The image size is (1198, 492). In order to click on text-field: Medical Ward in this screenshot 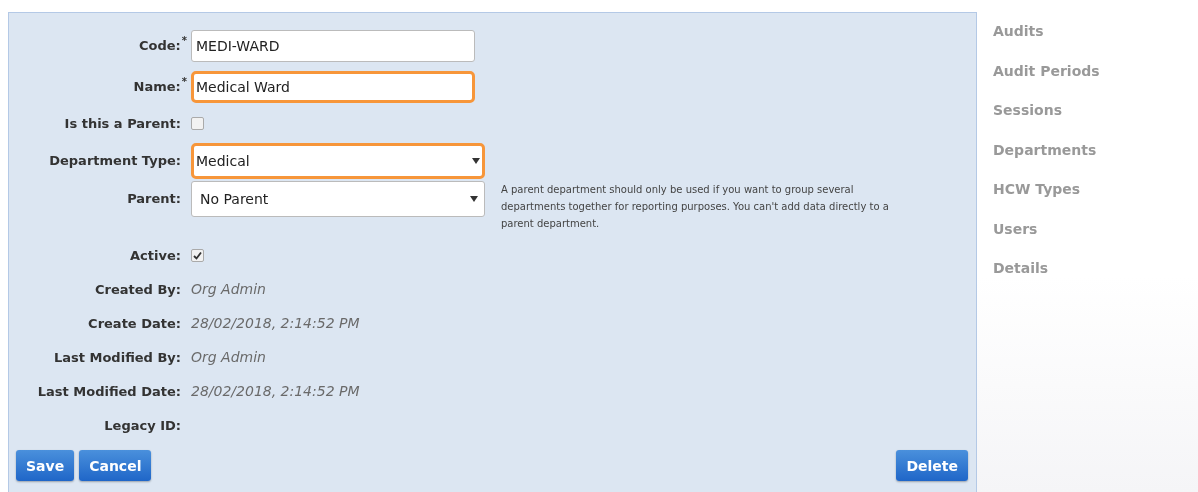, I will do `click(333, 86)`.